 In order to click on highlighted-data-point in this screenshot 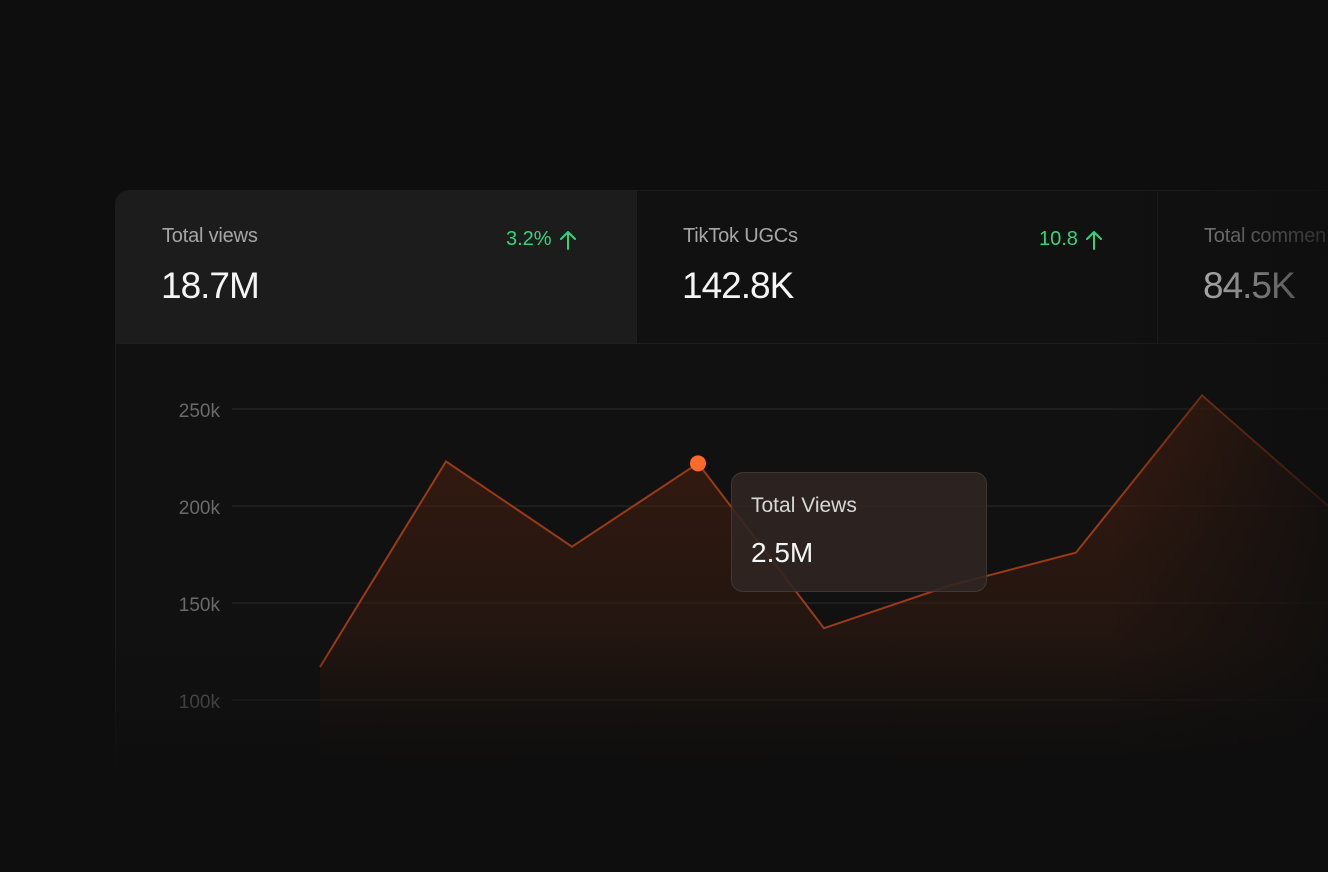, I will do `click(698, 463)`.